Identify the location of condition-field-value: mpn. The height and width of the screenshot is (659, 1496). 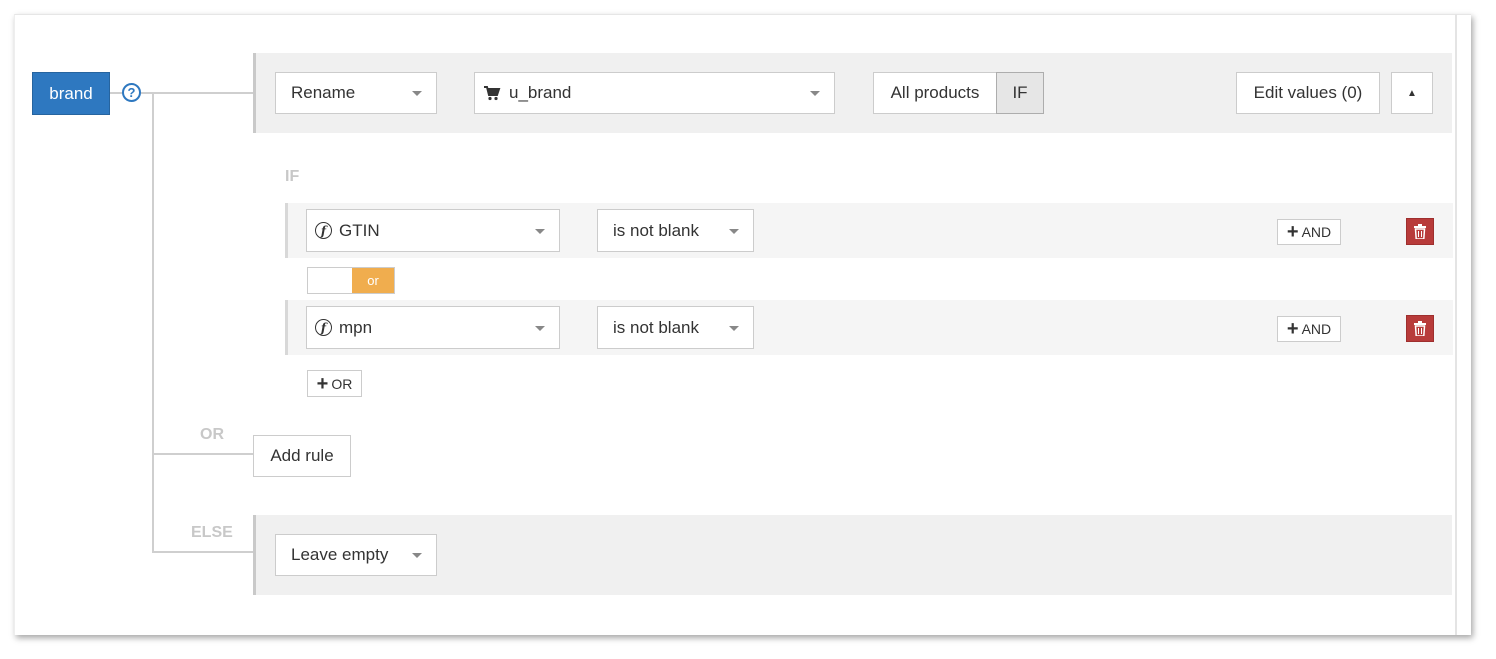
(356, 327).